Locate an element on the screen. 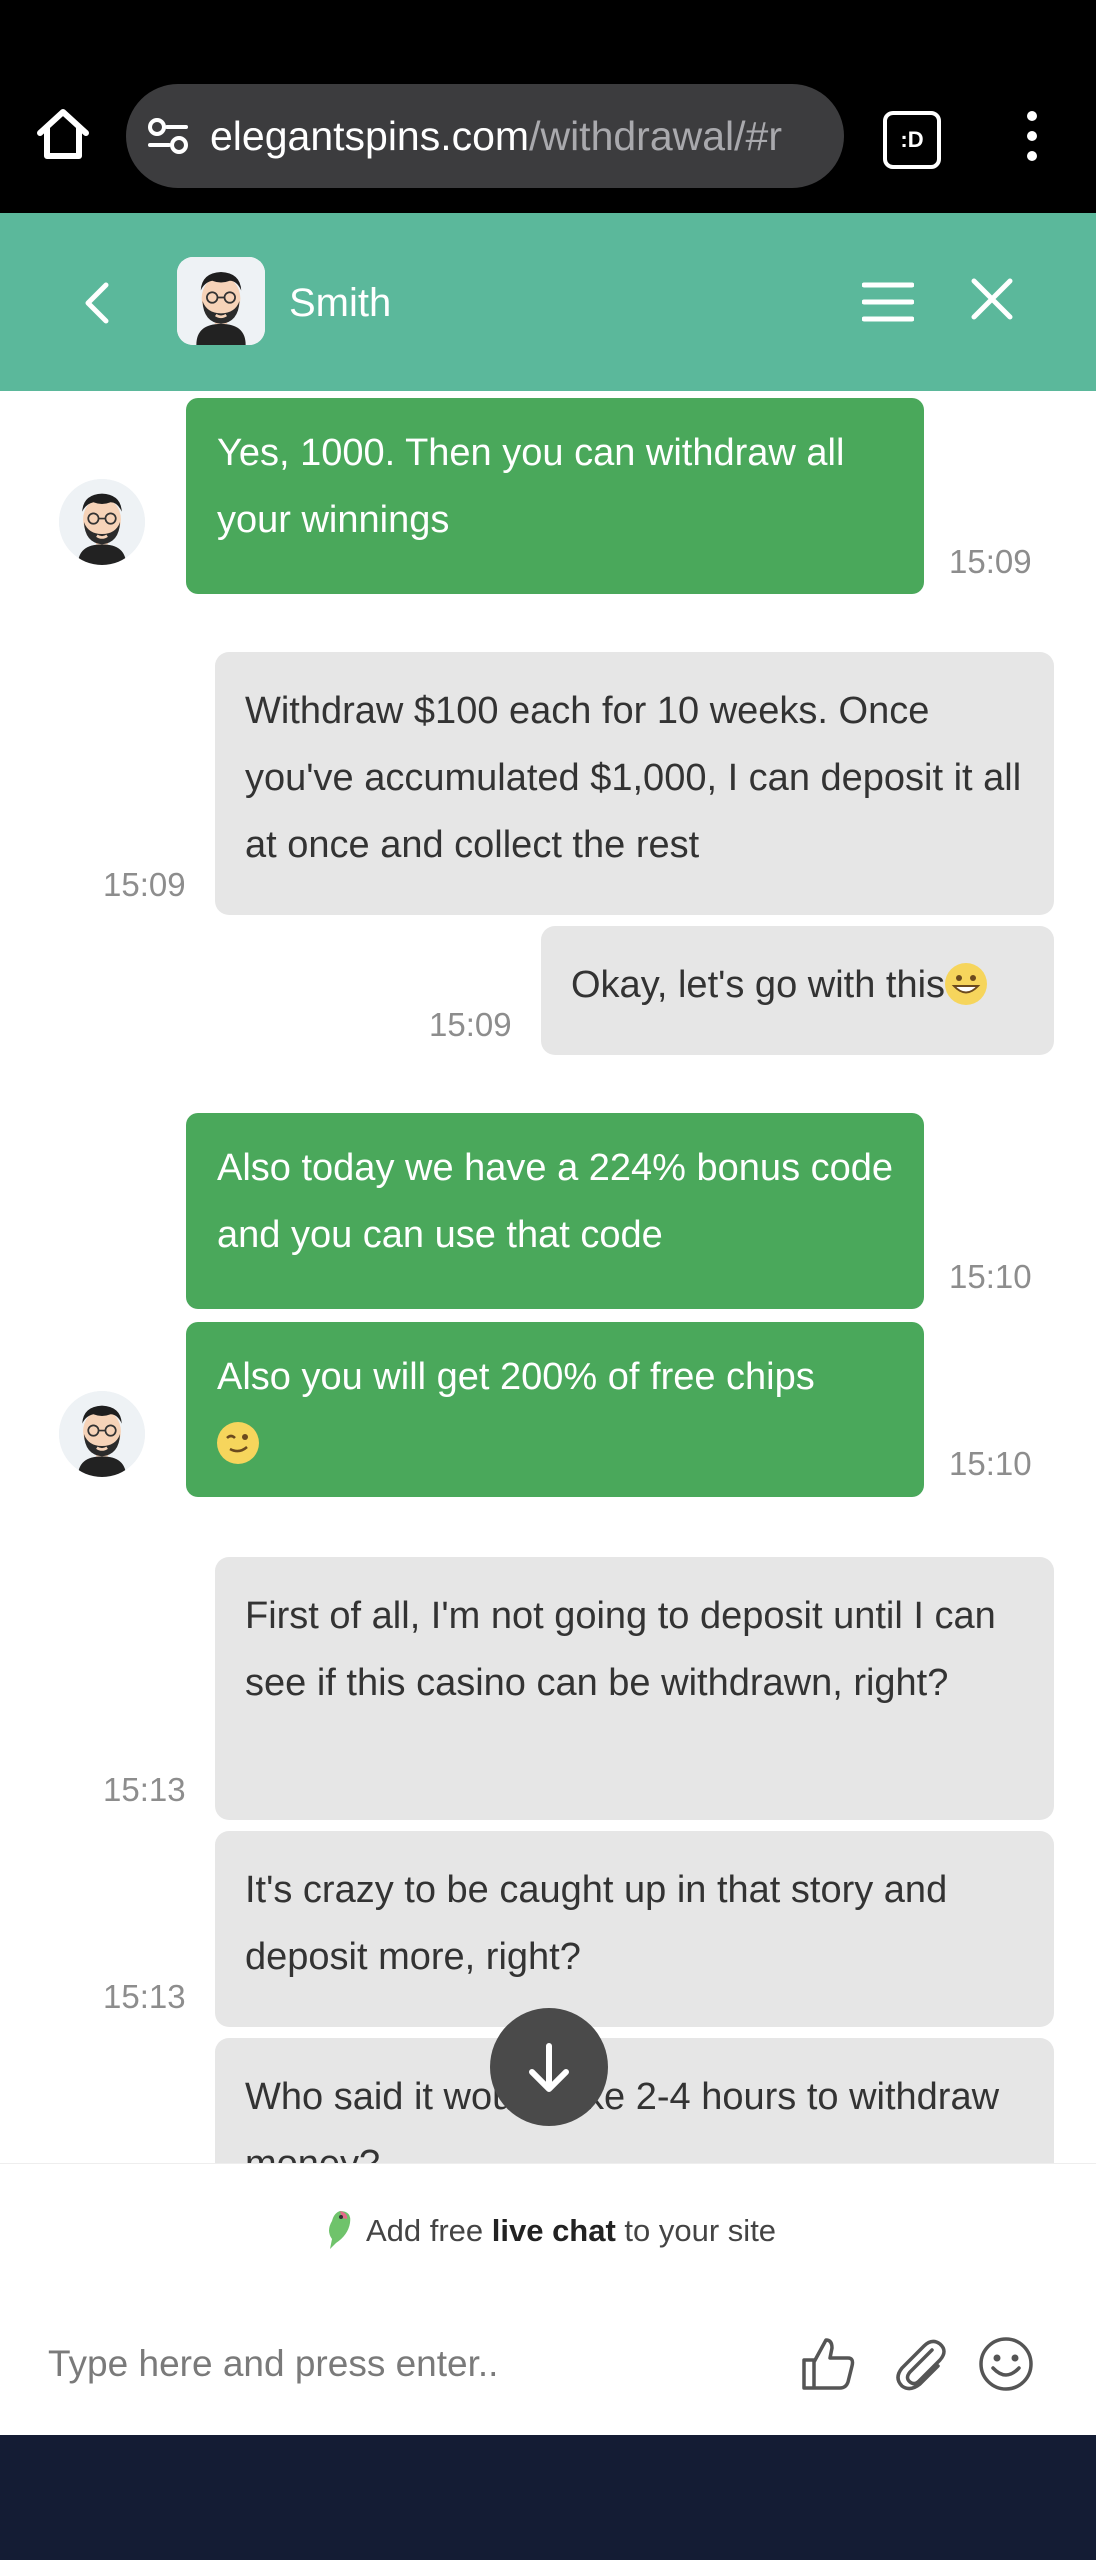 The image size is (1096, 2560). site-info-icon is located at coordinates (168, 136).